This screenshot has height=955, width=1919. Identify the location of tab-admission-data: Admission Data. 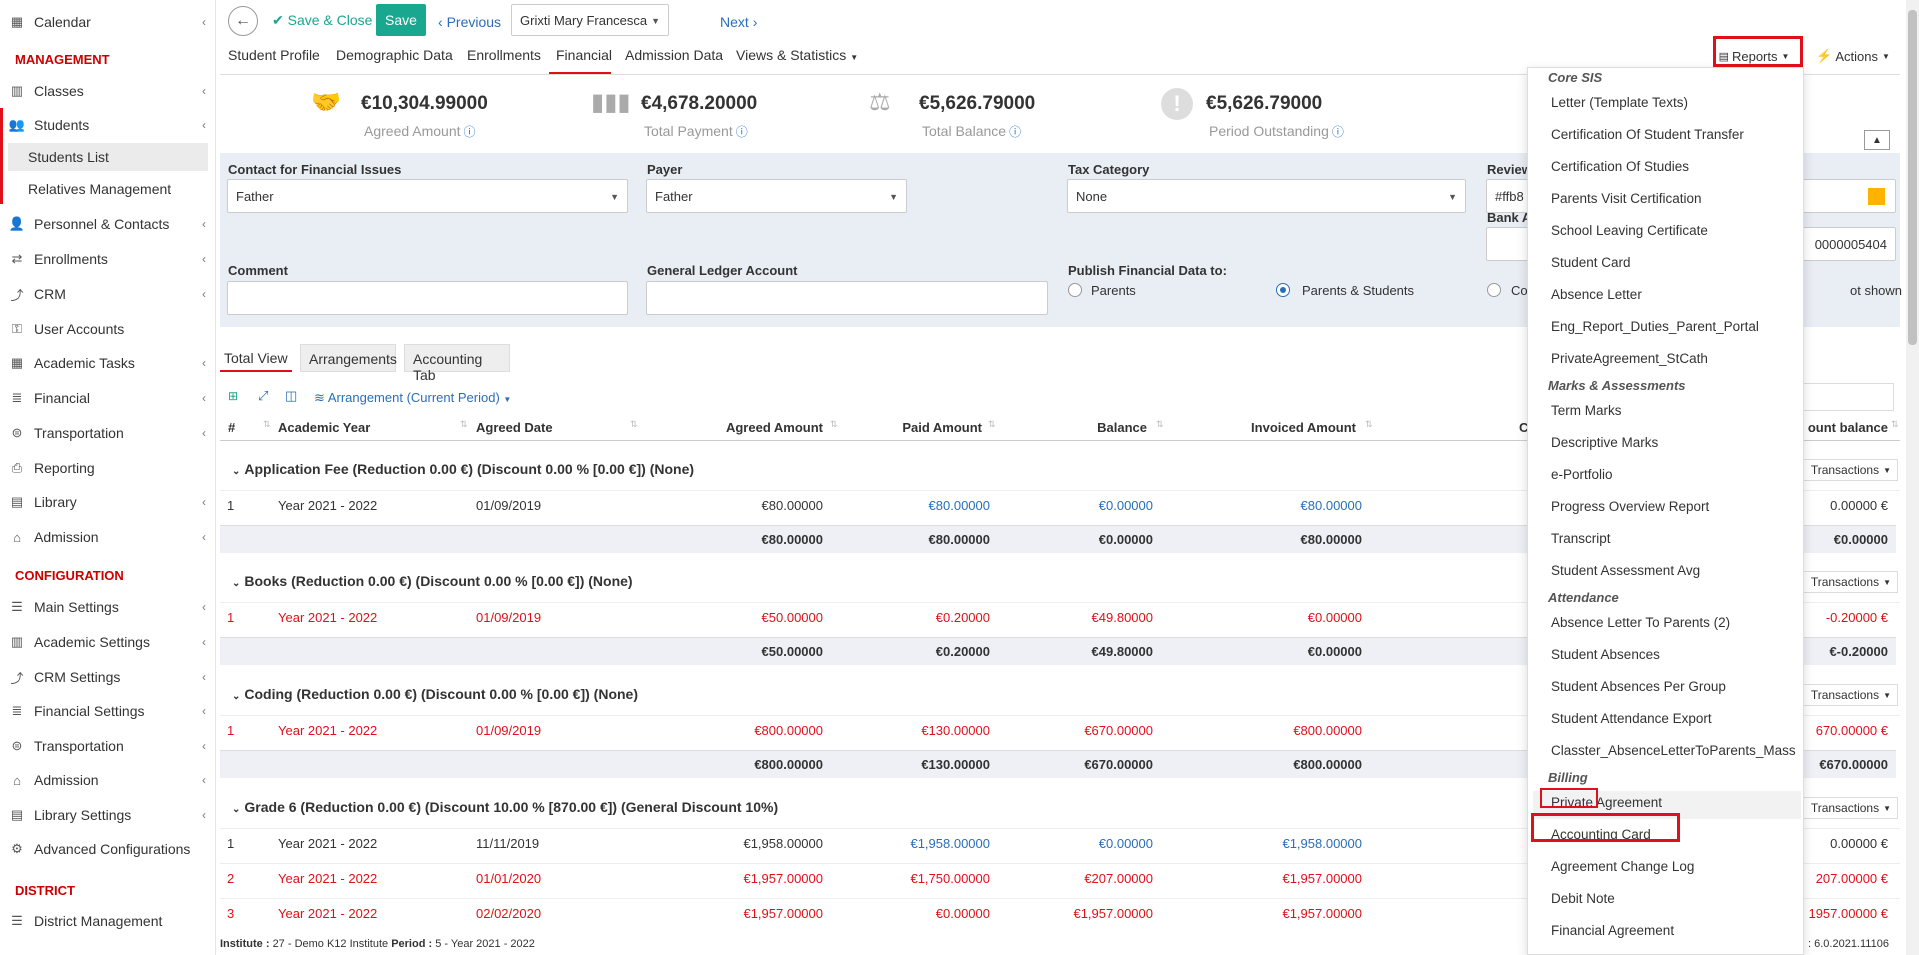
(674, 55).